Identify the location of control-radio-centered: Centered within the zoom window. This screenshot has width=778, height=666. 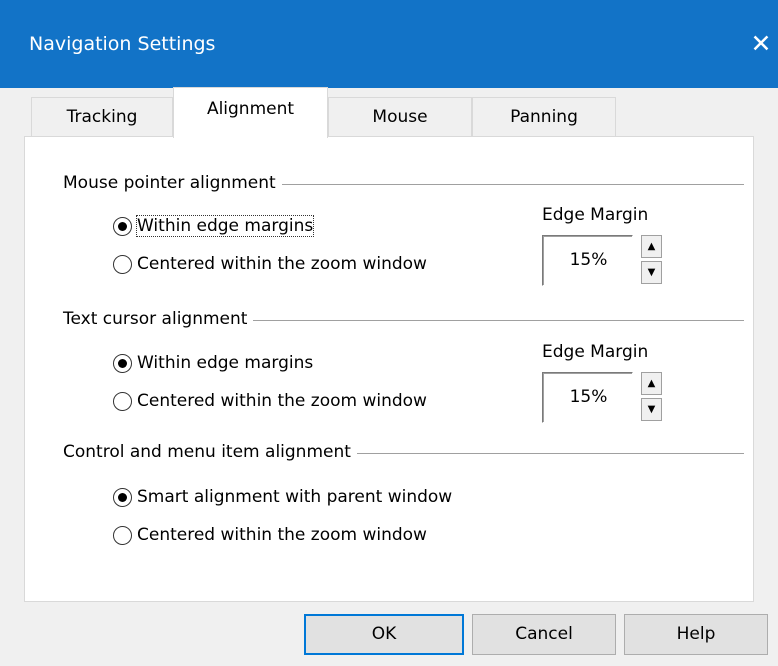
(270, 535).